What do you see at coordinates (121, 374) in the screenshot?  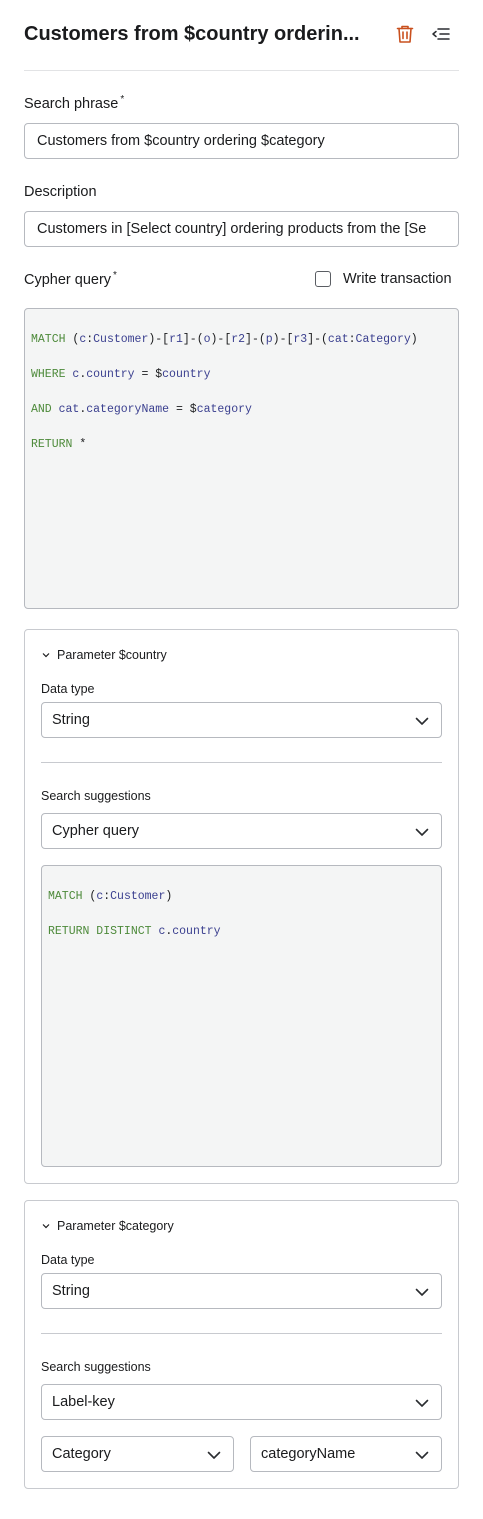 I see `code-line: WHERE c.country = $country` at bounding box center [121, 374].